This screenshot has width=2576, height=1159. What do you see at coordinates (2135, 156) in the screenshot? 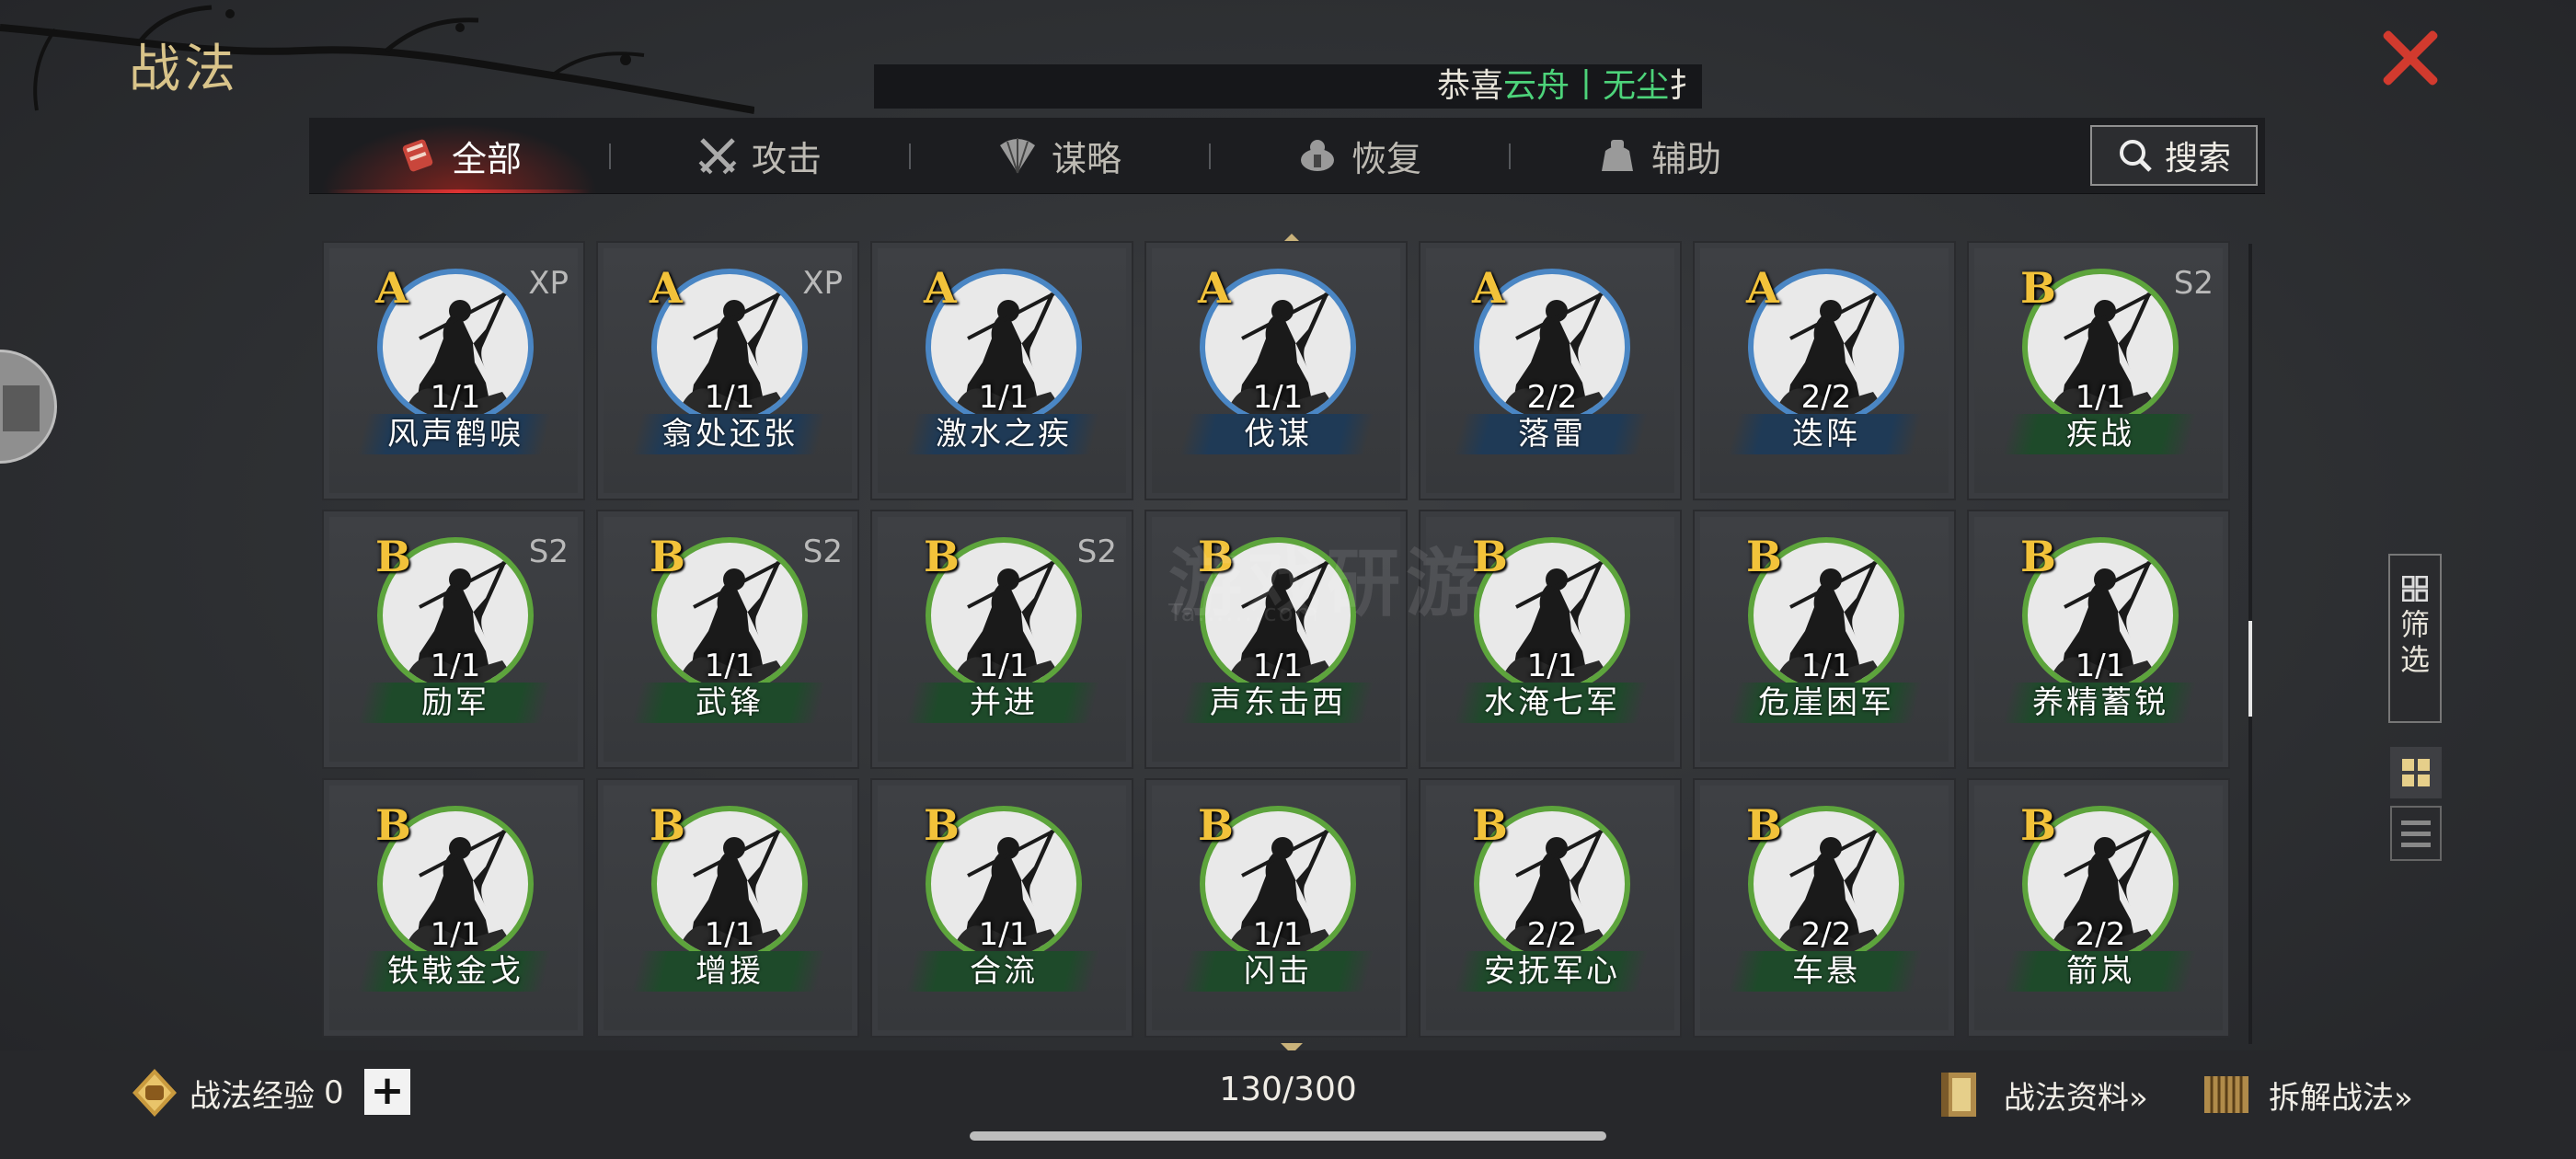
I see `search-icon` at bounding box center [2135, 156].